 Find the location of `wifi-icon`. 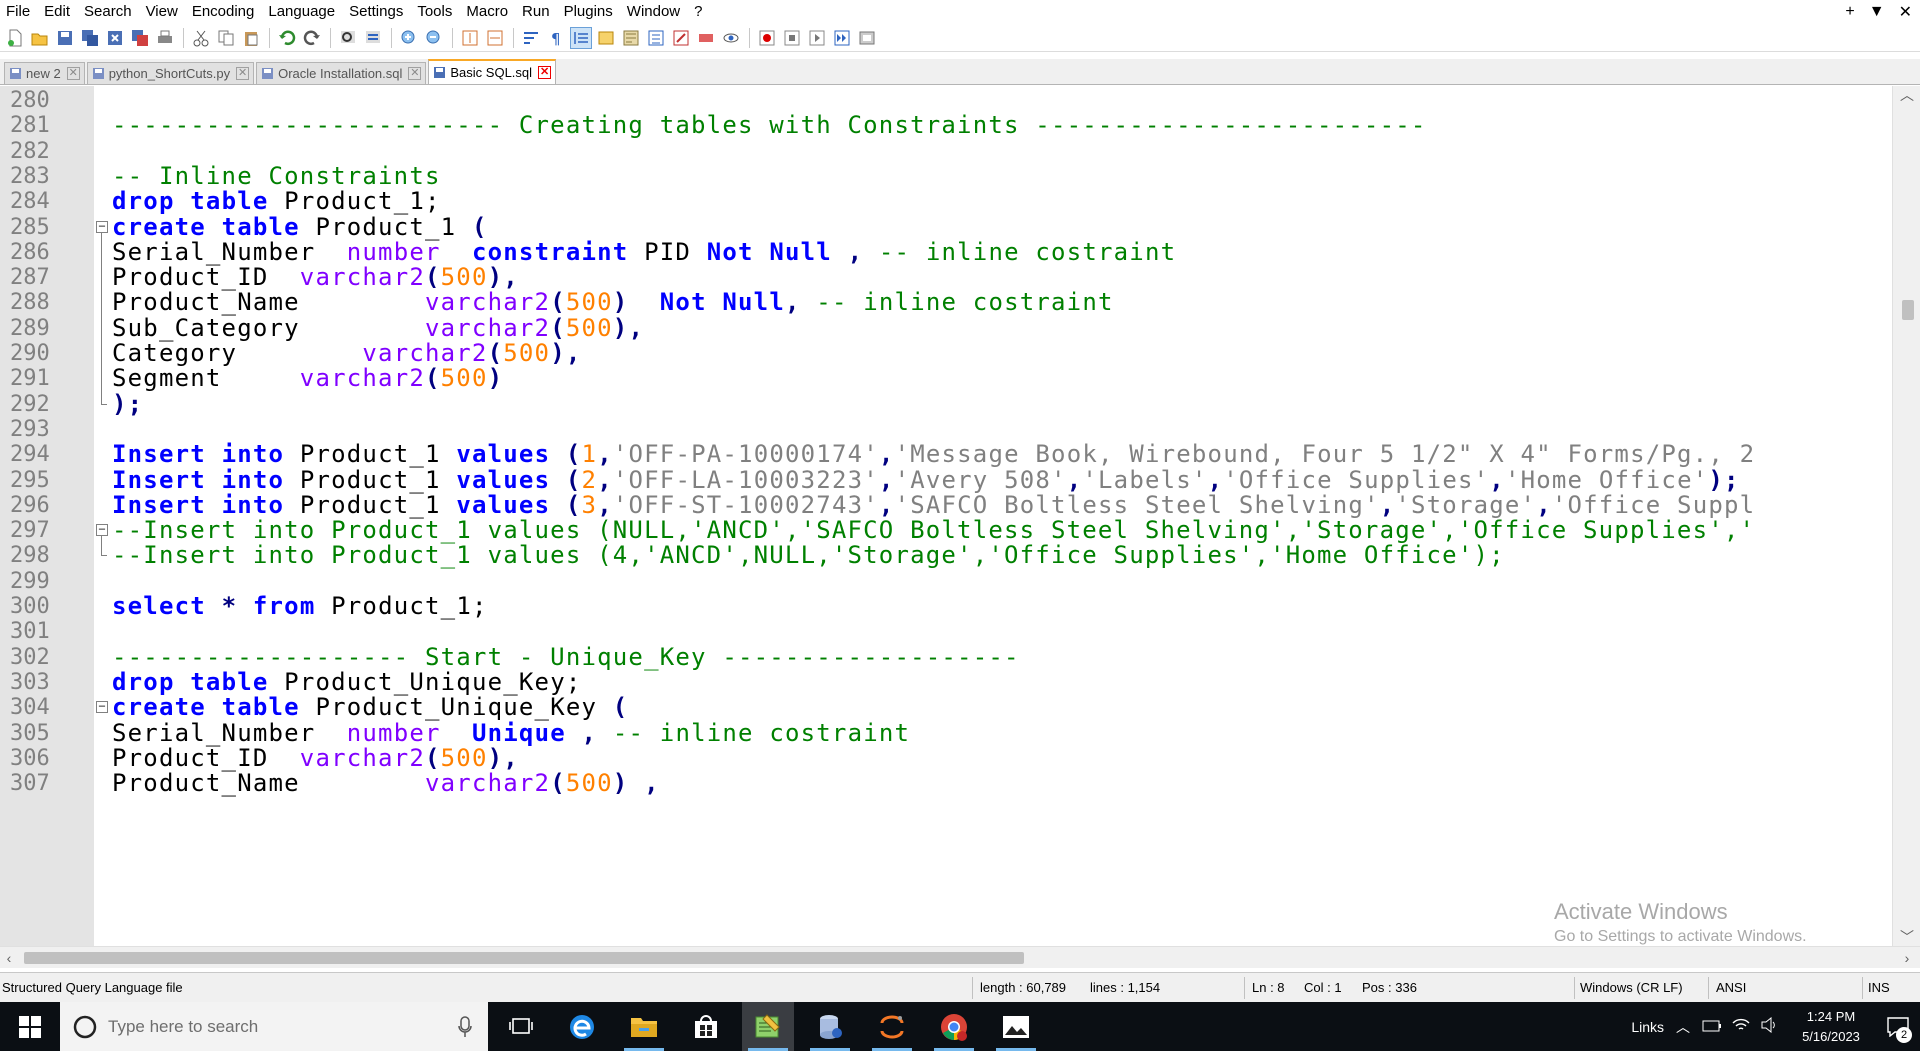

wifi-icon is located at coordinates (1741, 1026).